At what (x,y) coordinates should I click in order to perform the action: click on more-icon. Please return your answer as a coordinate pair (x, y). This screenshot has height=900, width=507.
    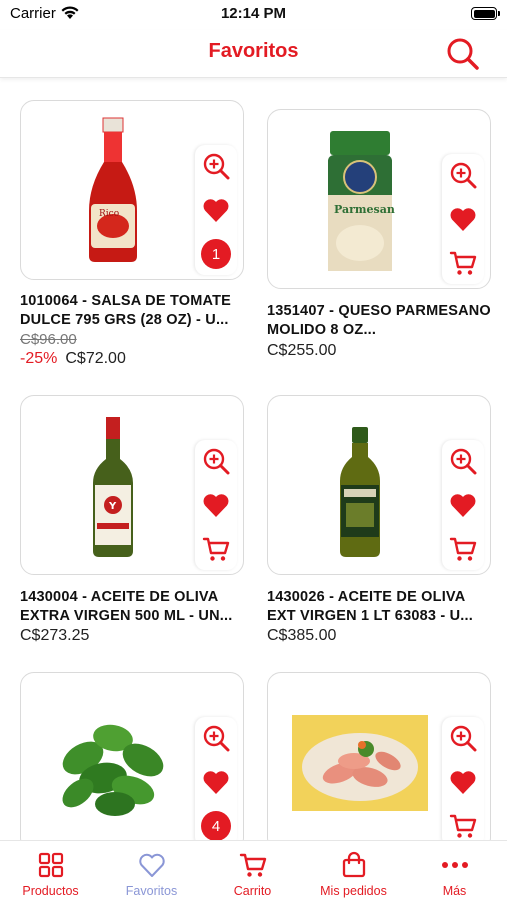
    Looking at the image, I should click on (454, 865).